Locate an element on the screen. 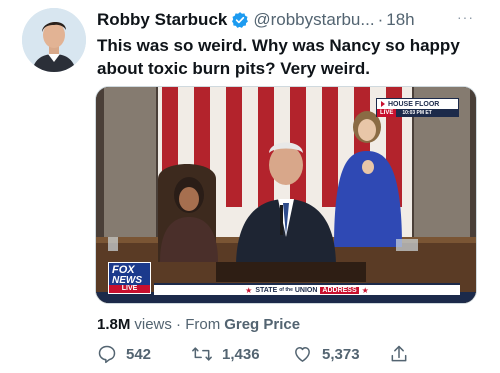 This screenshot has height=373, width=500. from-label: · From is located at coordinates (196, 324).